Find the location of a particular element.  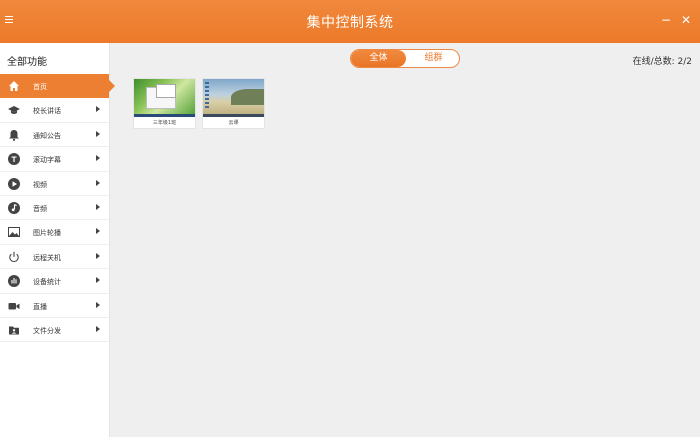

video-camera-icon is located at coordinates (14, 306).